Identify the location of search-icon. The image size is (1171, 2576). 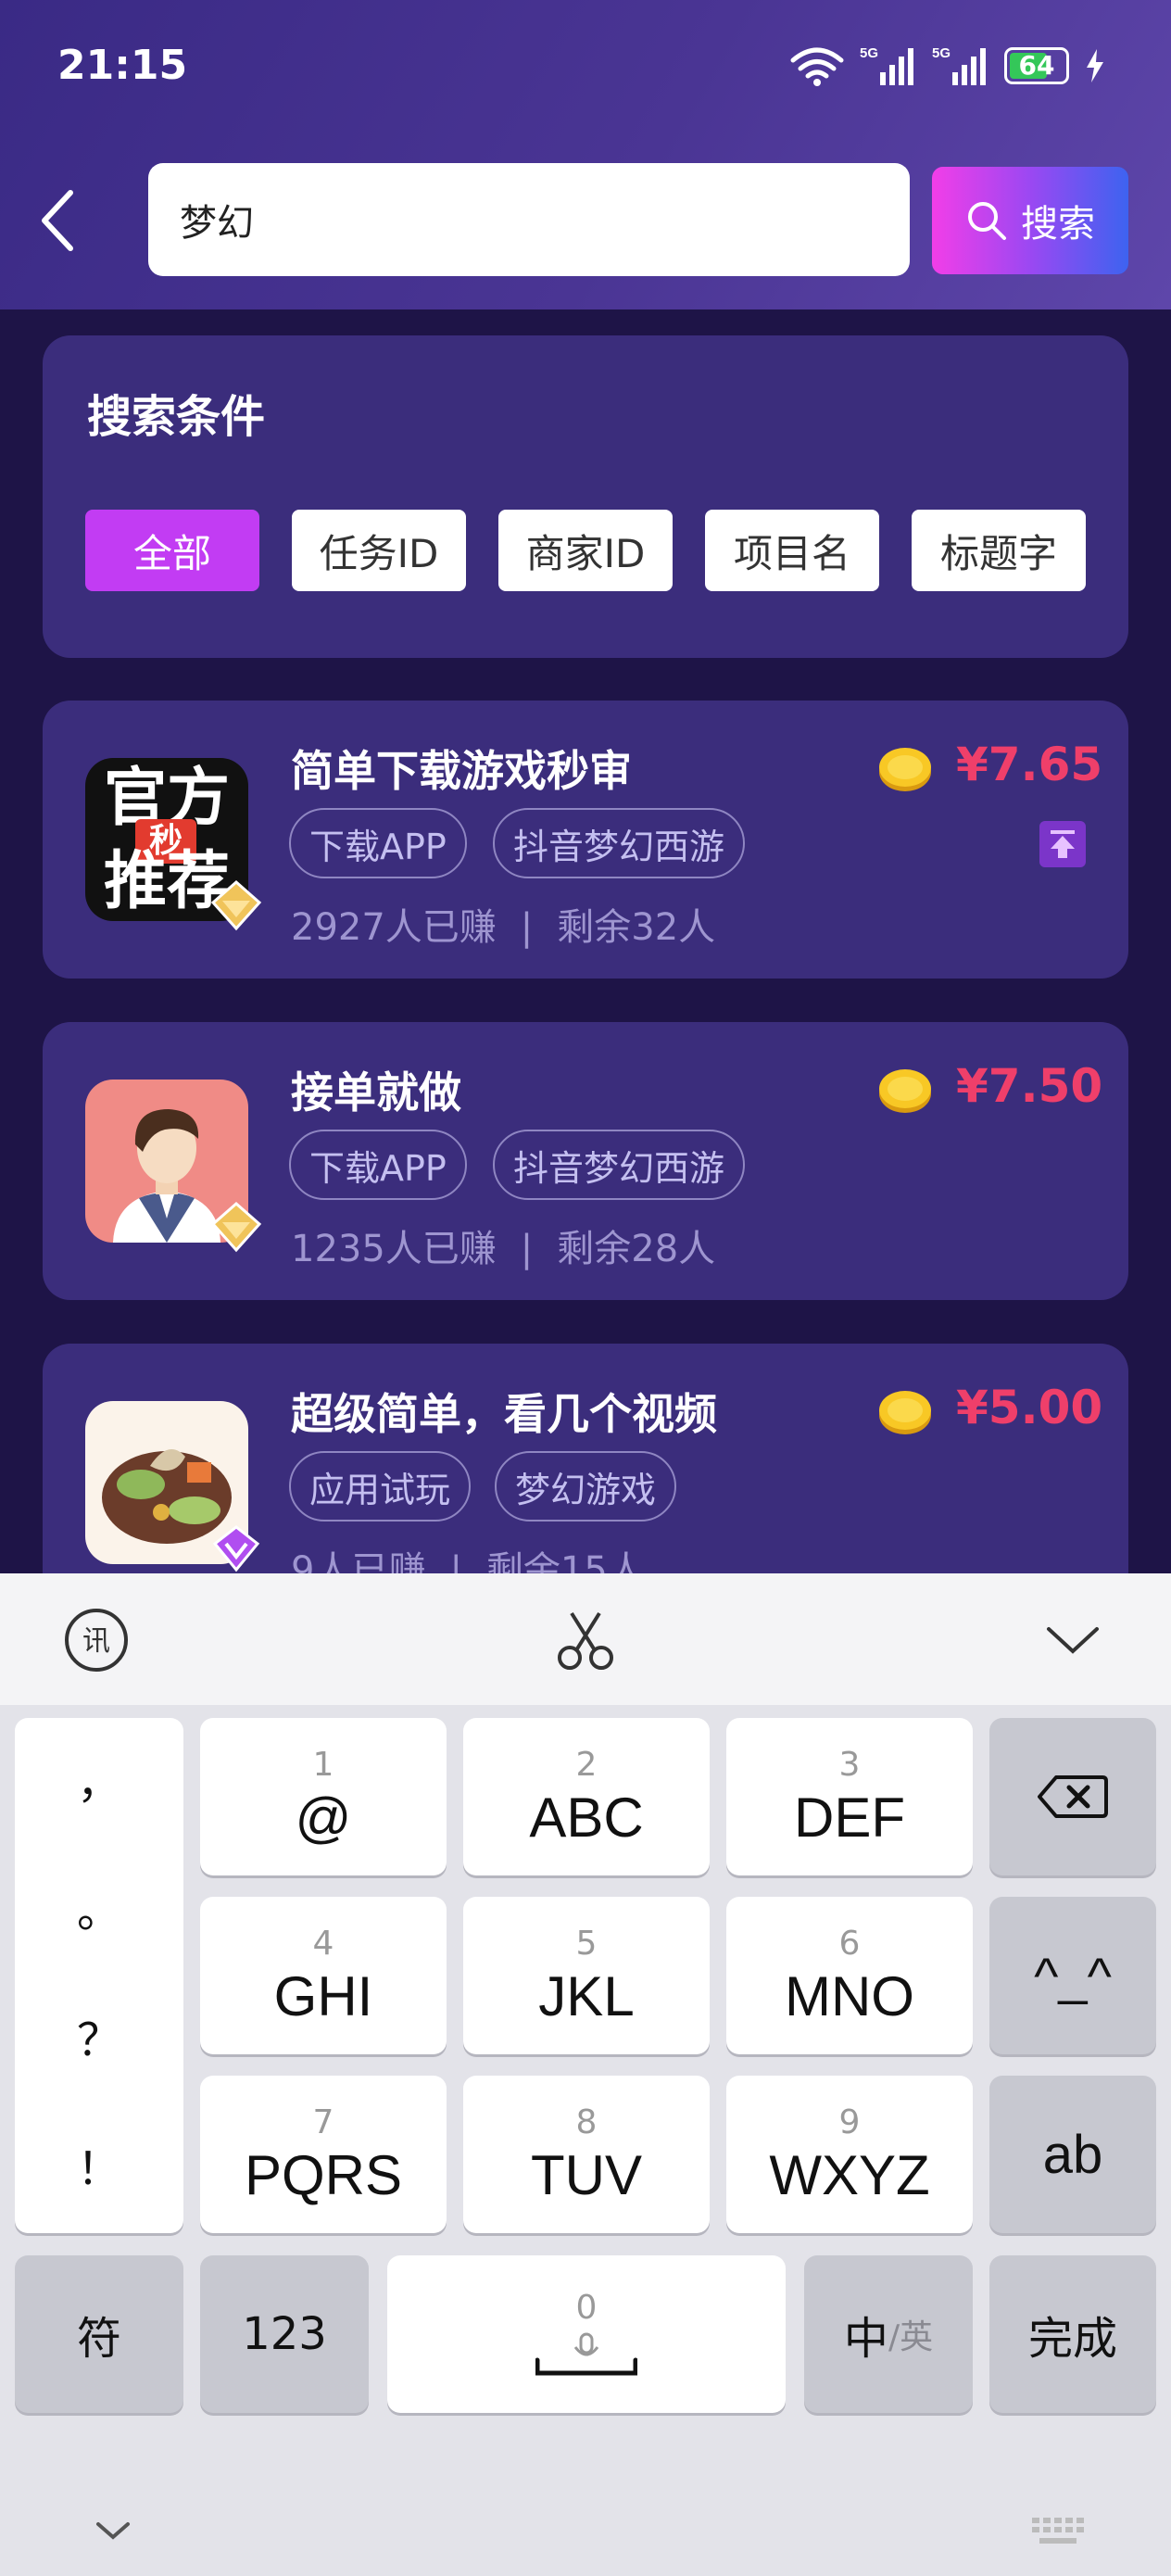
(987, 221).